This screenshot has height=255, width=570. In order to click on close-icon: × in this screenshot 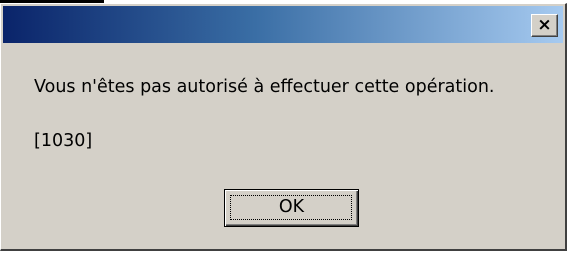, I will do `click(544, 25)`.